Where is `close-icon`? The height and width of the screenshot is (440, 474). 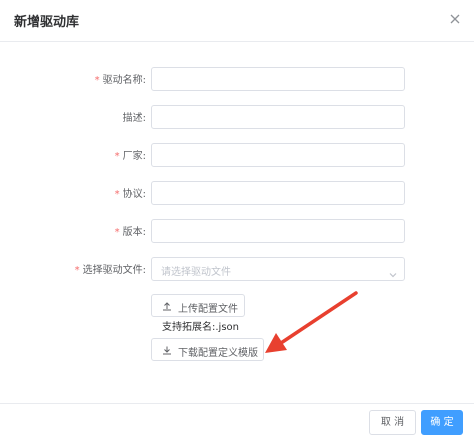 close-icon is located at coordinates (455, 19).